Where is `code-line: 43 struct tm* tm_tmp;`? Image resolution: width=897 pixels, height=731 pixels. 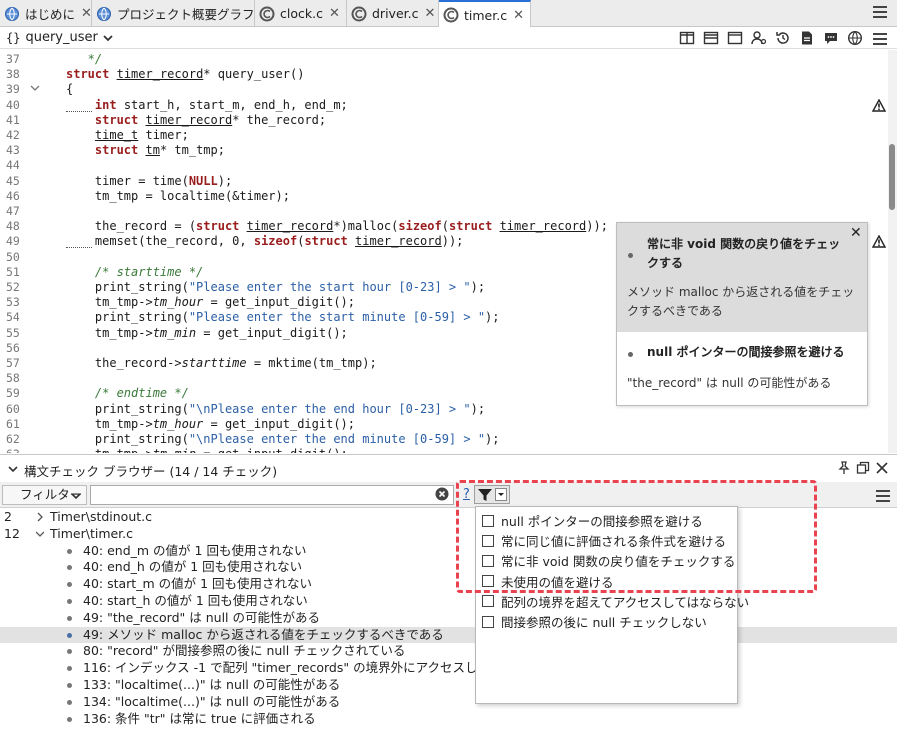
code-line: 43 struct tm* tm_tmp; is located at coordinates (440, 150).